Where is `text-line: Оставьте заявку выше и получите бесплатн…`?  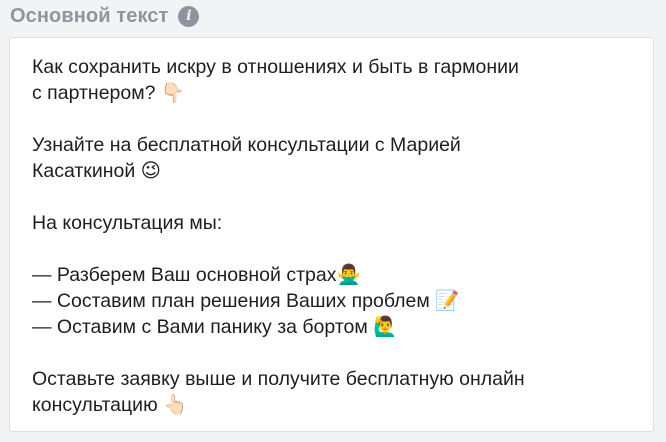 text-line: Оставьте заявку выше и получите бесплатн… is located at coordinates (278, 379).